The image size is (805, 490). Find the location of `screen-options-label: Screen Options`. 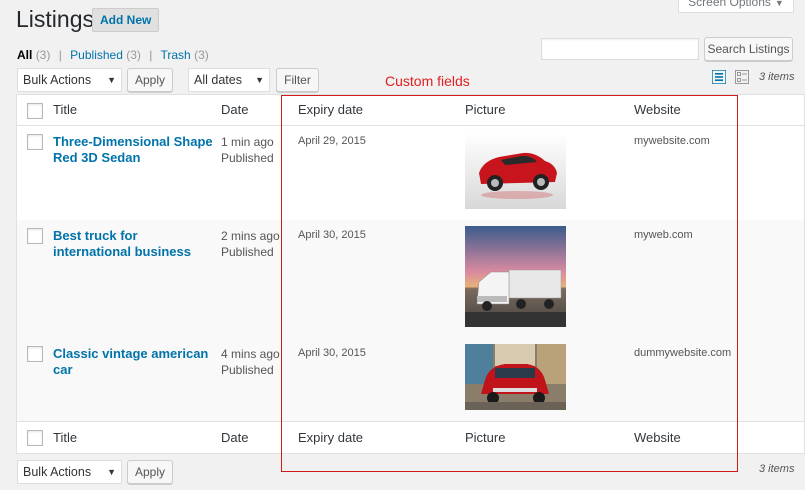

screen-options-label: Screen Options is located at coordinates (729, 4).